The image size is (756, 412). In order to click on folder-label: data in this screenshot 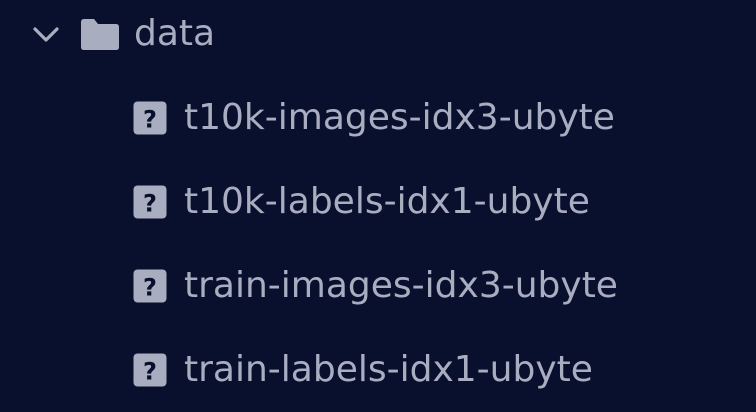, I will do `click(175, 33)`.